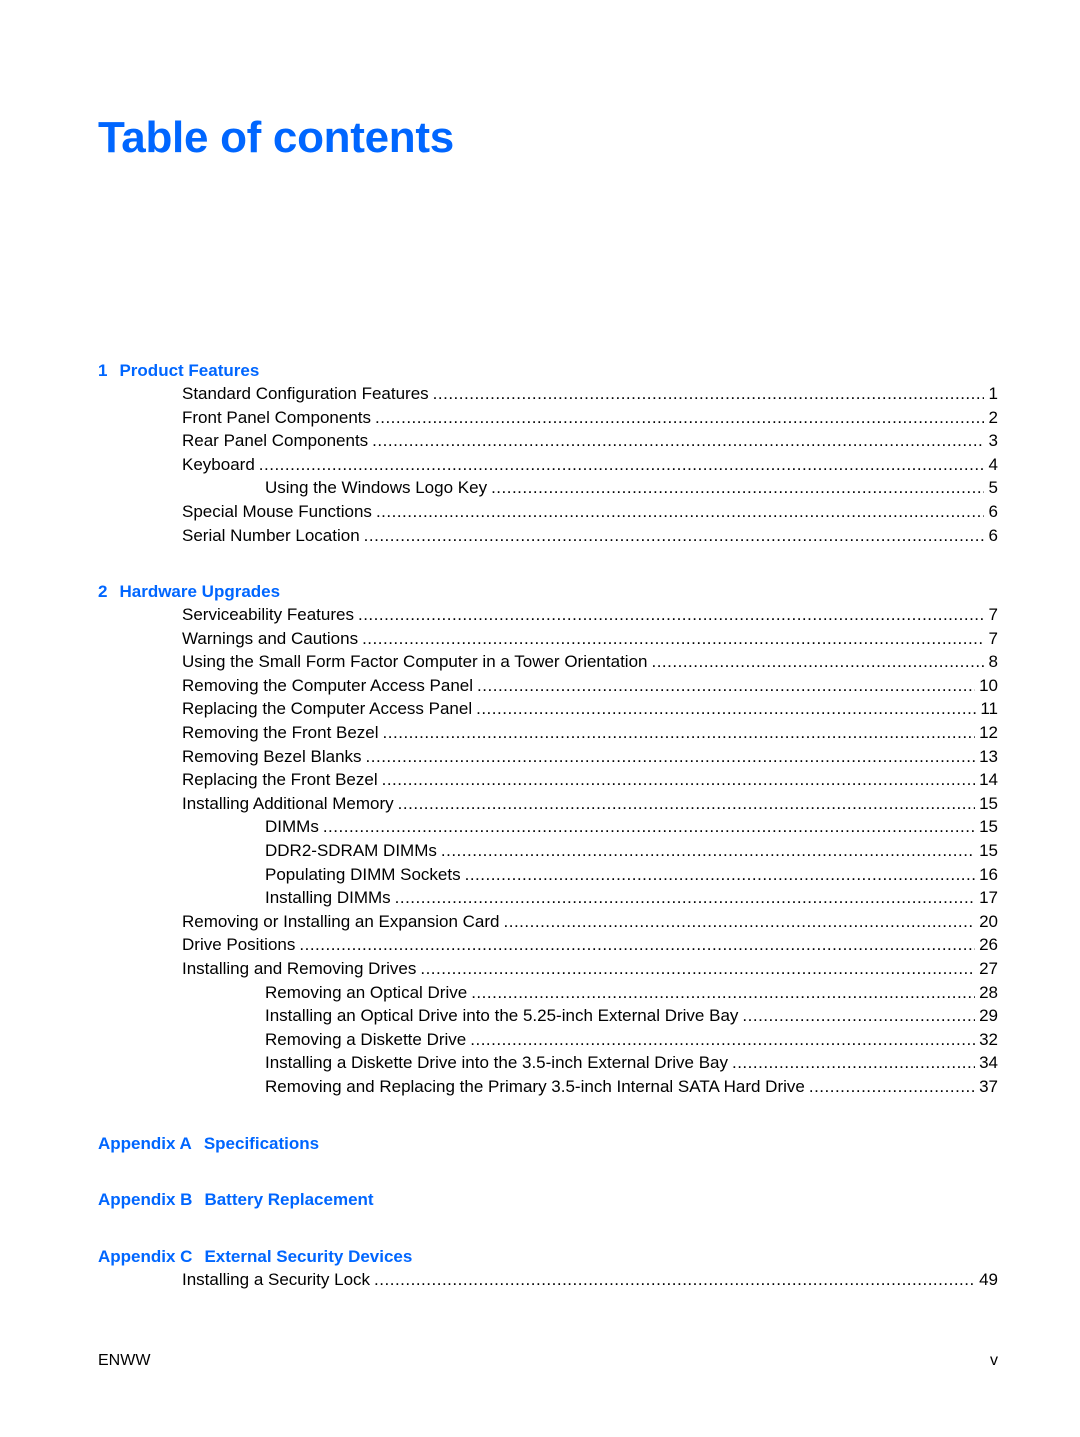  Describe the element at coordinates (145, 1143) in the screenshot. I see `chapter-number: Appendix A` at that location.